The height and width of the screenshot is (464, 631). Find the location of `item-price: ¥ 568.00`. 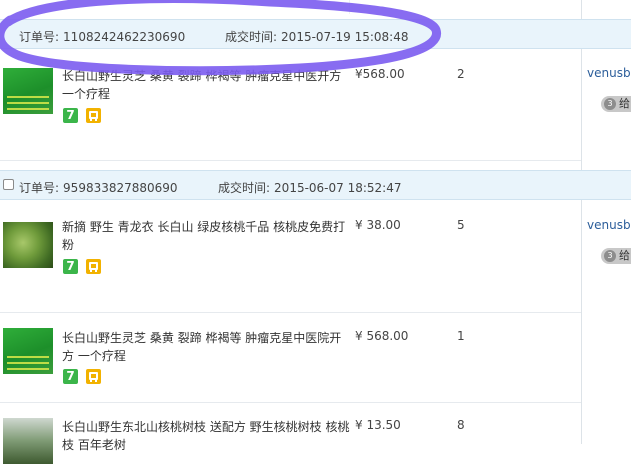

item-price: ¥ 568.00 is located at coordinates (382, 336).